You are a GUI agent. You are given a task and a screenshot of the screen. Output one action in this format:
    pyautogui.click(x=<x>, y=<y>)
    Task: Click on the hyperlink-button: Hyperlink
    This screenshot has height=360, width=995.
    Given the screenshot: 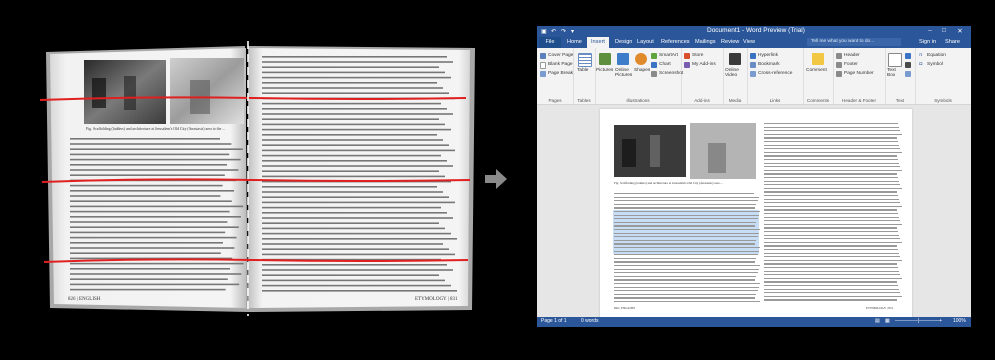 What is the action you would take?
    pyautogui.click(x=768, y=55)
    